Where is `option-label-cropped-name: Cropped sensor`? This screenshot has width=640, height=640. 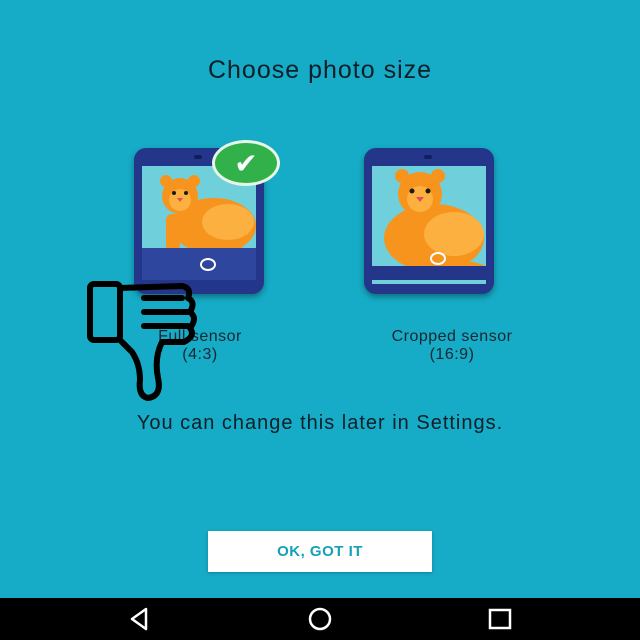
option-label-cropped-name: Cropped sensor is located at coordinates (452, 336).